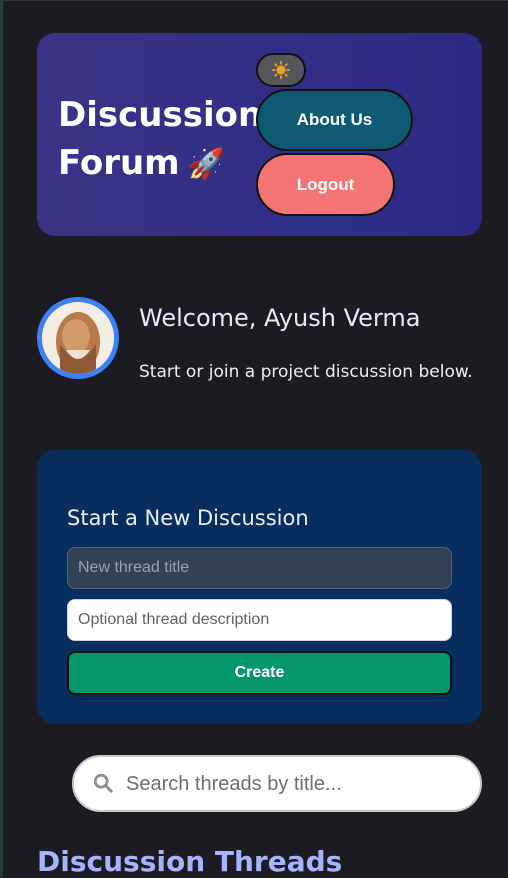  I want to click on brand-line-1: Discussion, so click(160, 115).